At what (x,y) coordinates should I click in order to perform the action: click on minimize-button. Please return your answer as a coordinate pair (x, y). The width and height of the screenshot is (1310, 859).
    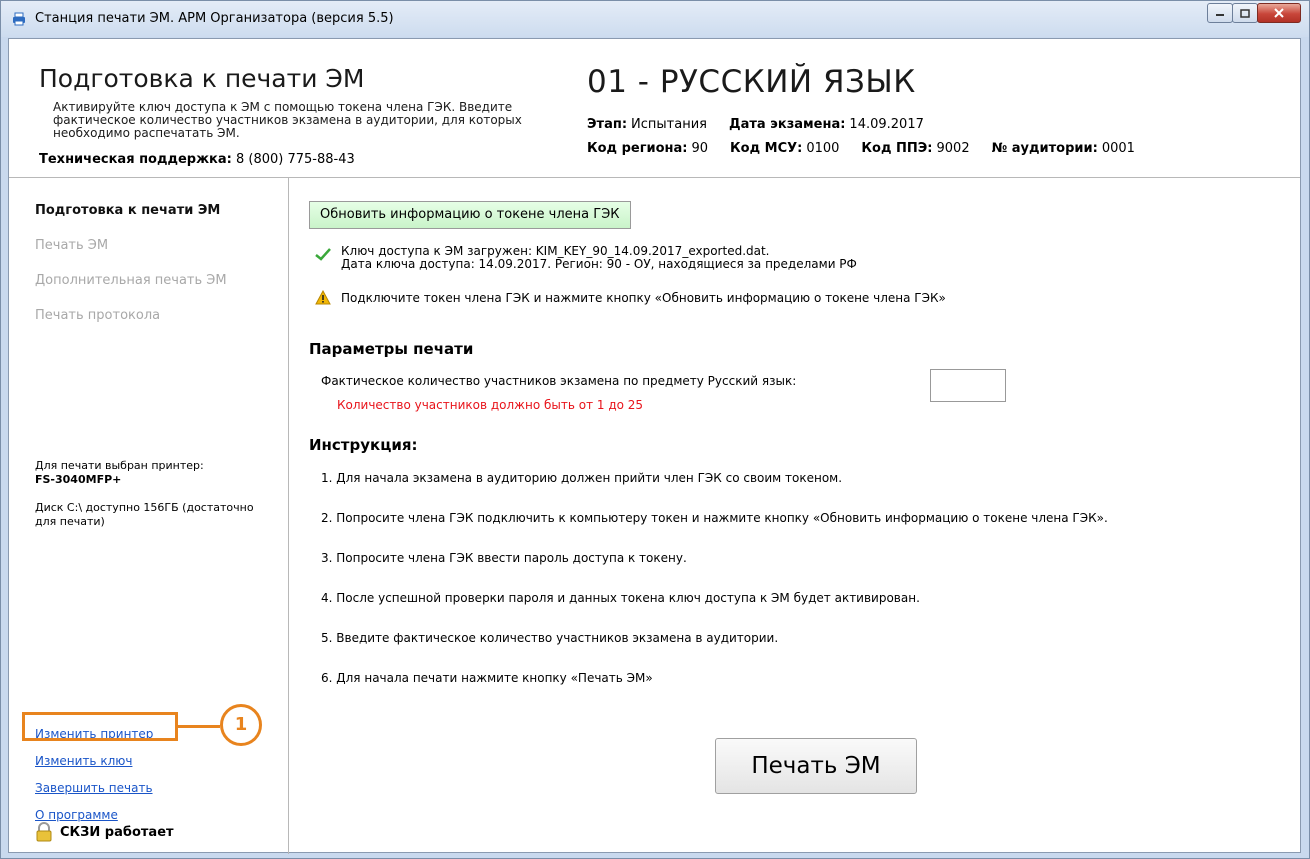
    Looking at the image, I should click on (1220, 13).